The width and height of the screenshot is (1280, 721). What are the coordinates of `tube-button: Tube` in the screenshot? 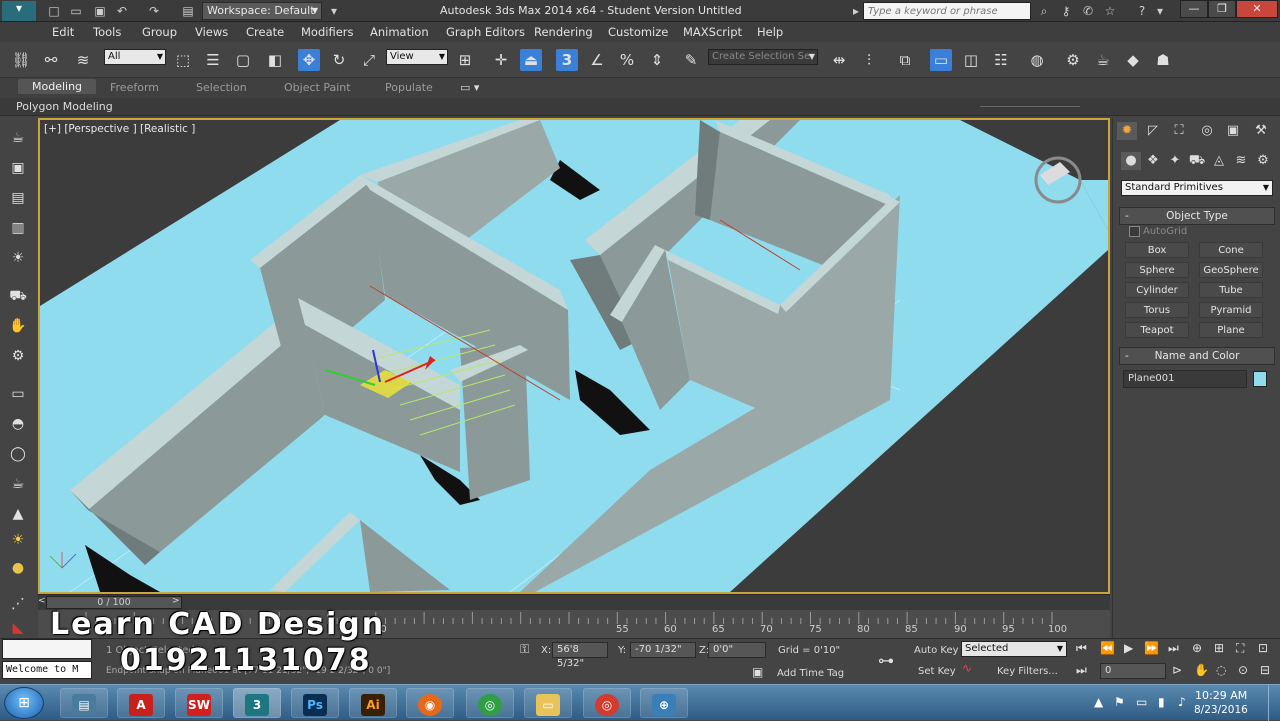 It's located at (1231, 290).